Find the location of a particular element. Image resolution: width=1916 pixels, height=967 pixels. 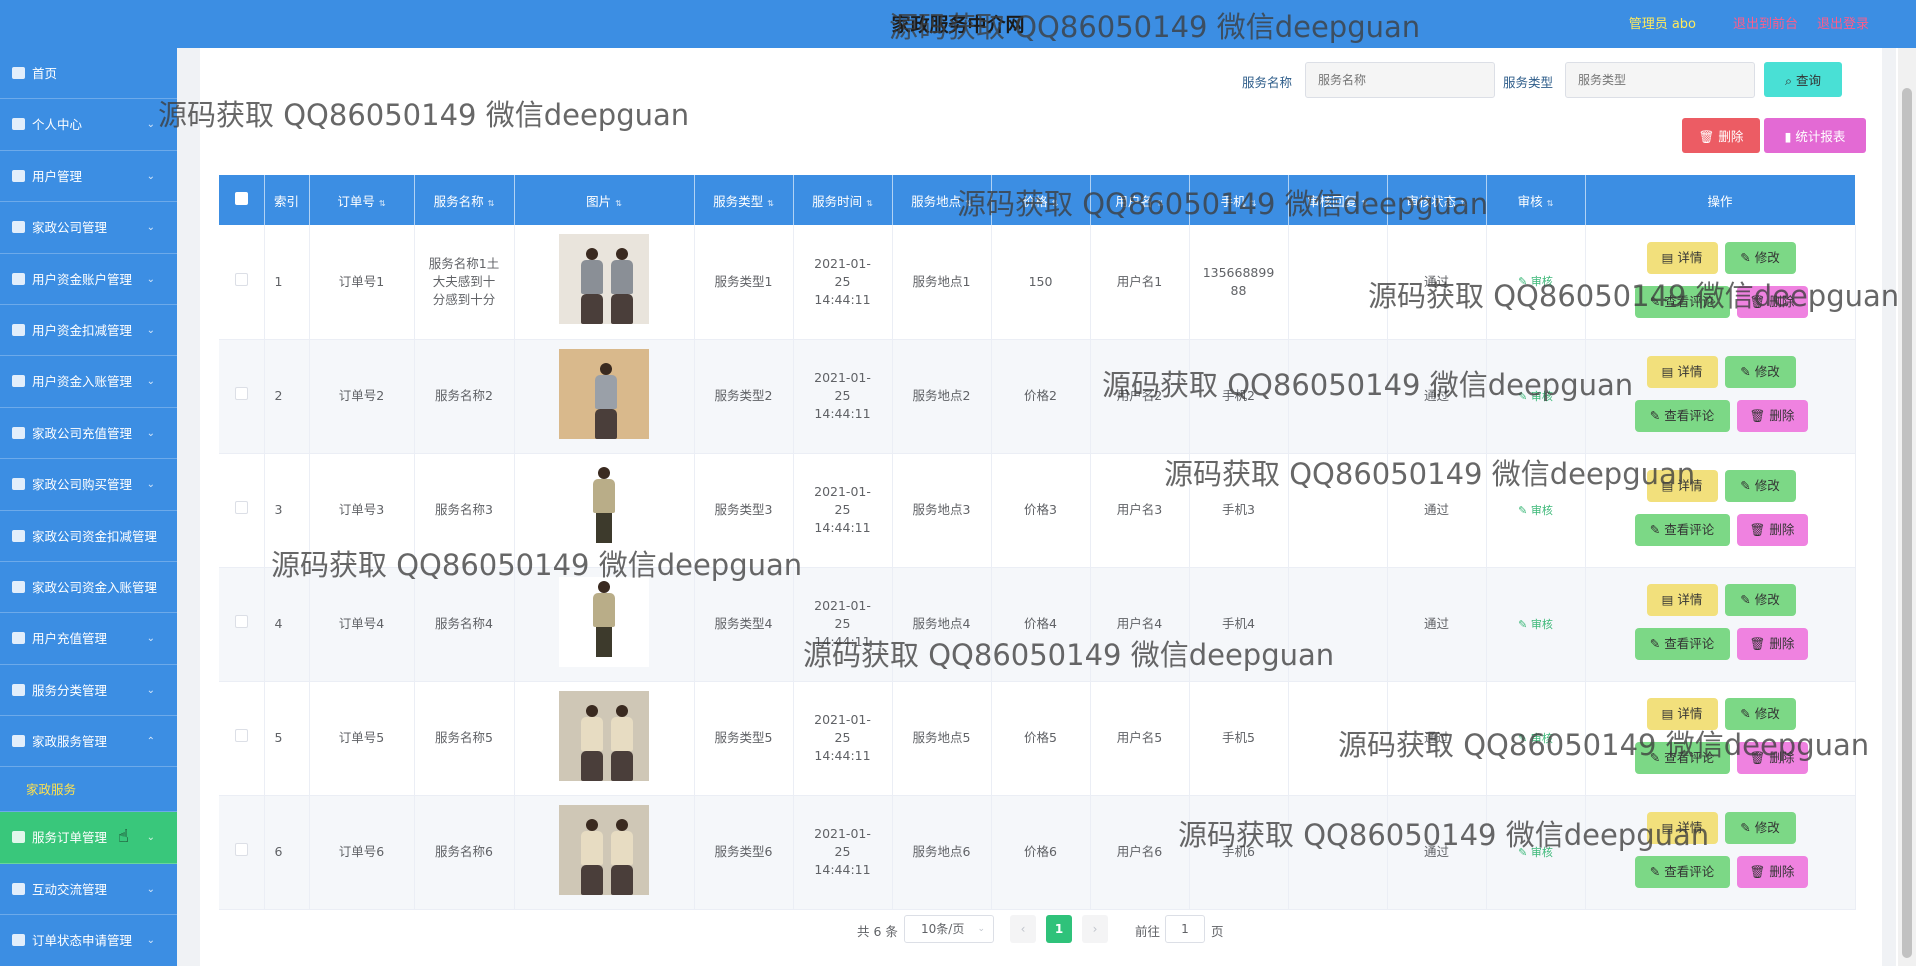

cell-value: 手机5 is located at coordinates (1238, 737).